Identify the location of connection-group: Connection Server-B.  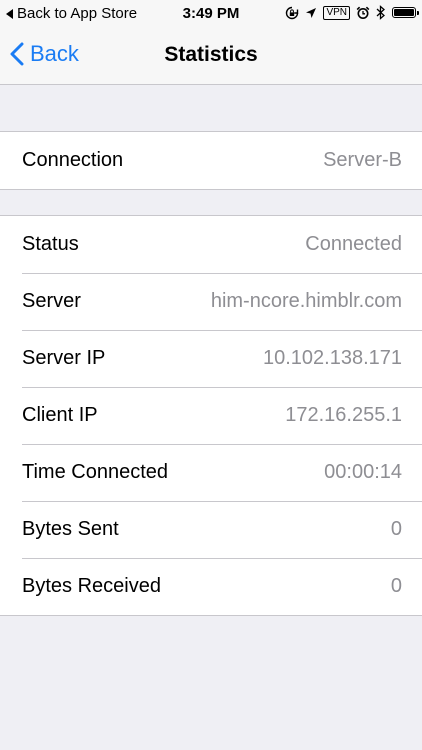
(211, 160).